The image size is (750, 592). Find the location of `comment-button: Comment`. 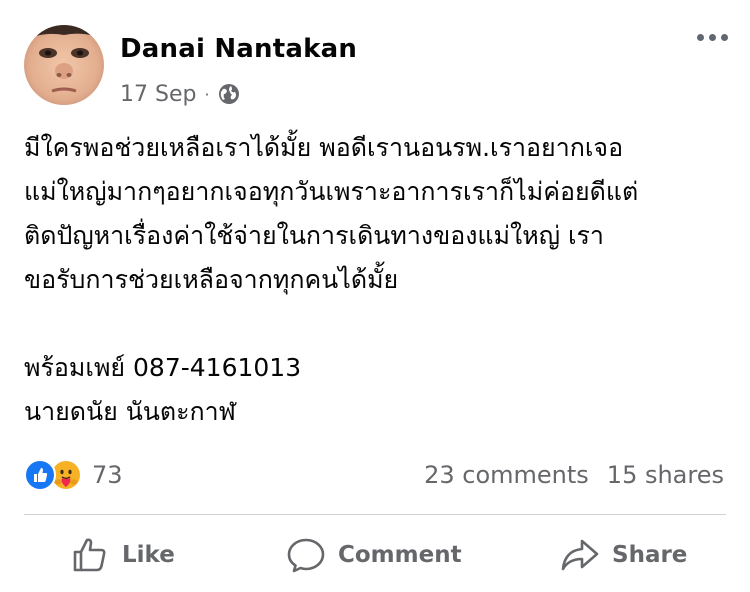

comment-button: Comment is located at coordinates (374, 555).